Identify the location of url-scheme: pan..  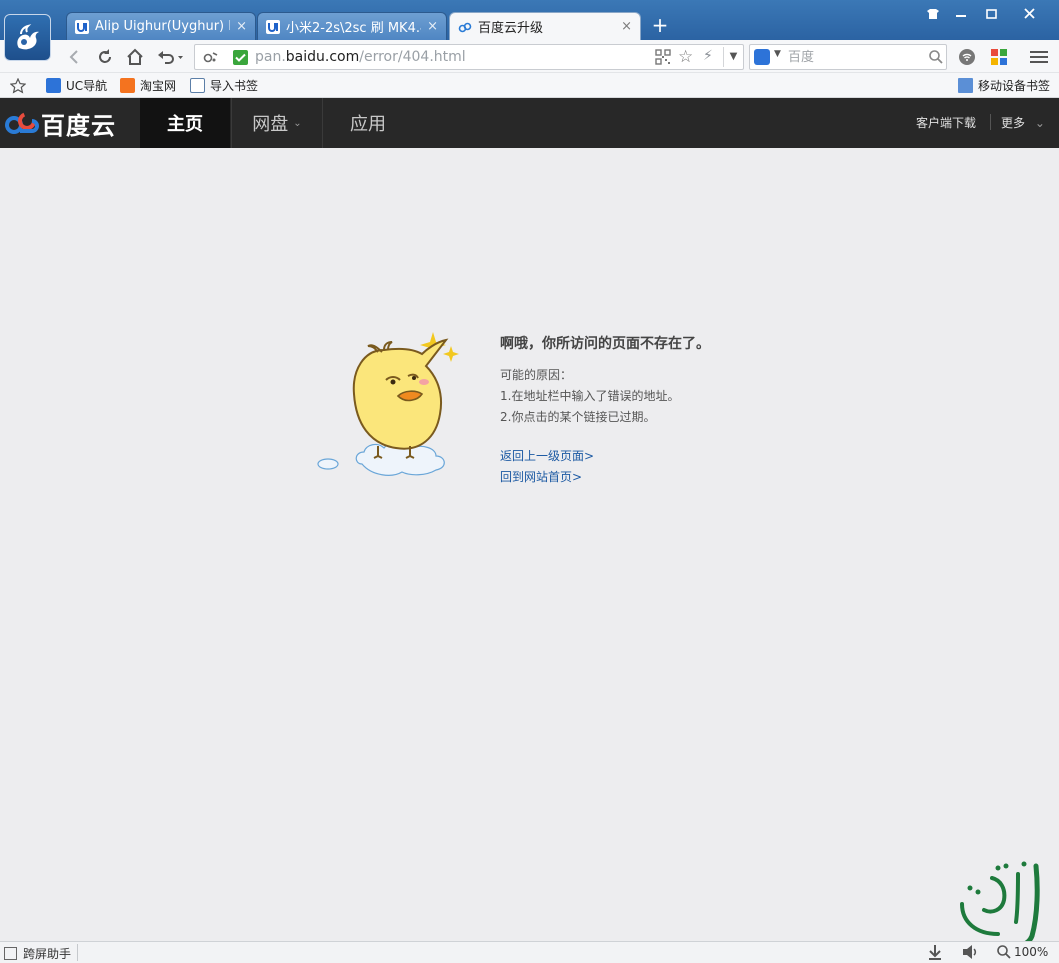
(270, 57).